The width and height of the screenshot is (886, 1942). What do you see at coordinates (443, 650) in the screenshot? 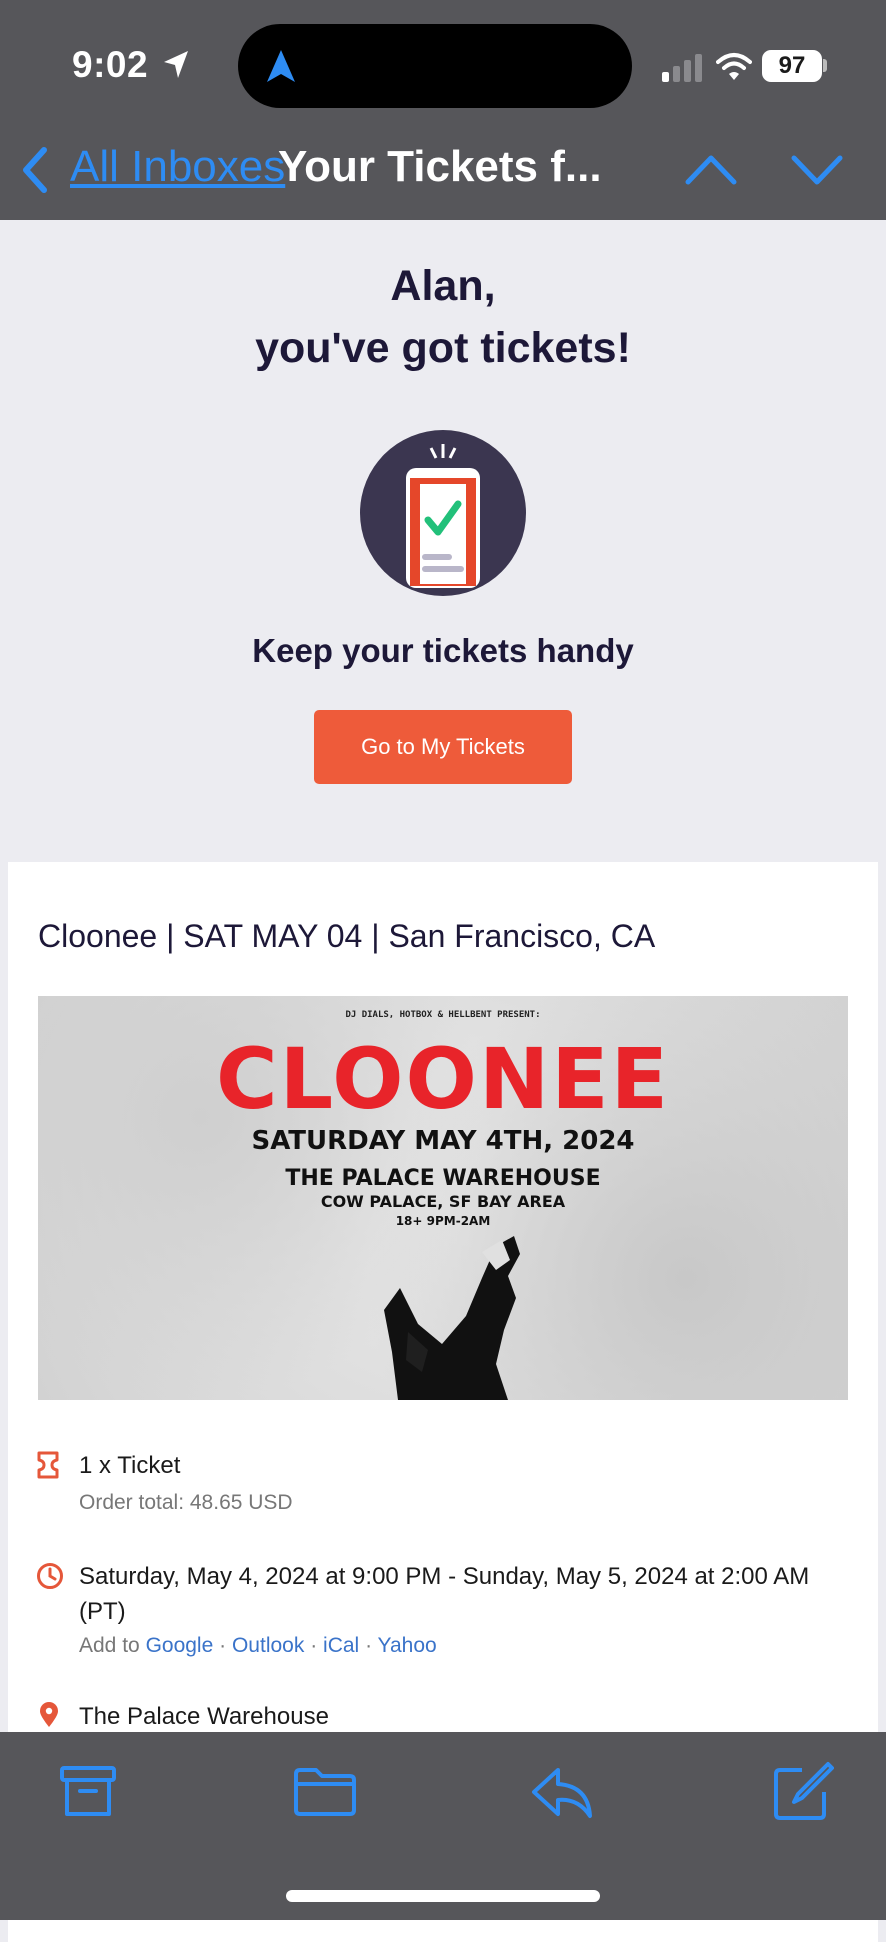
I see `keep-tickets-handy-heading: Keep your tickets handy` at bounding box center [443, 650].